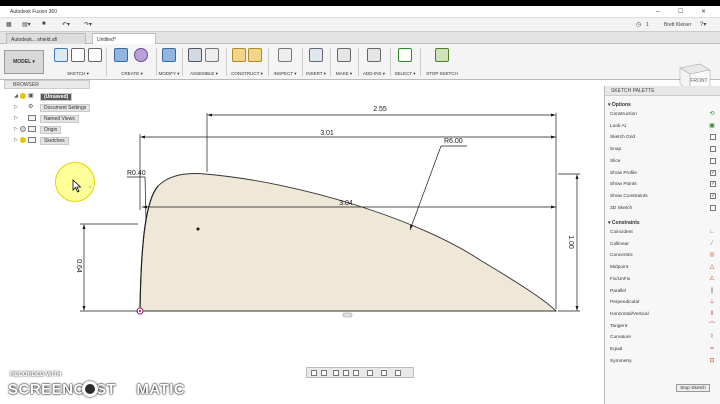 This screenshot has width=720, height=404. What do you see at coordinates (712, 314) in the screenshot?
I see `constraint-icon: ‖` at bounding box center [712, 314].